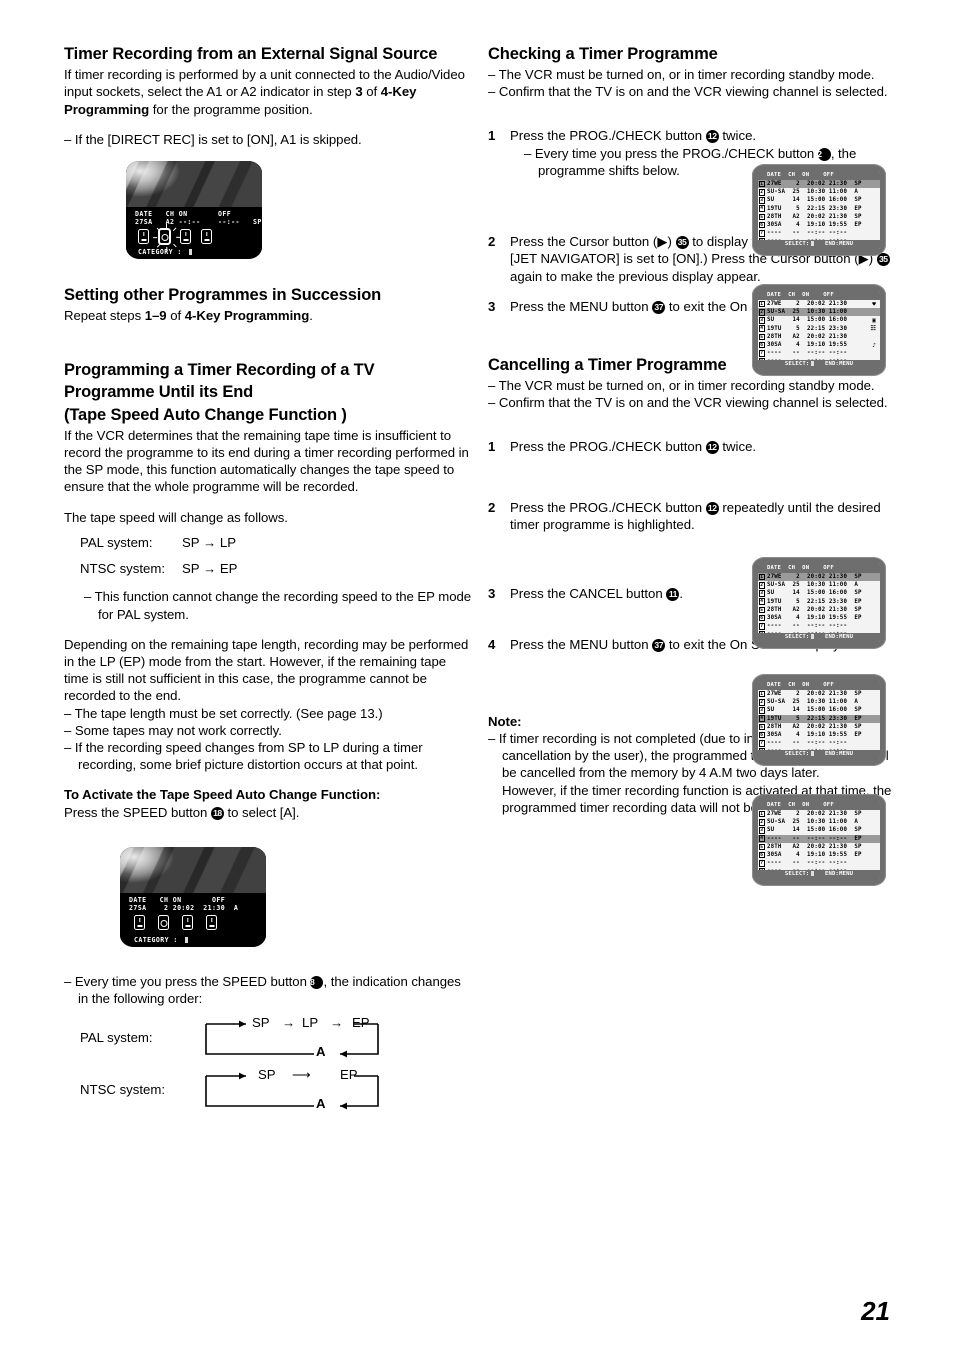  What do you see at coordinates (269, 1090) in the screenshot?
I see `cycle-diagram-ntsc: NTSC system: SP ⟶ EP A` at bounding box center [269, 1090].